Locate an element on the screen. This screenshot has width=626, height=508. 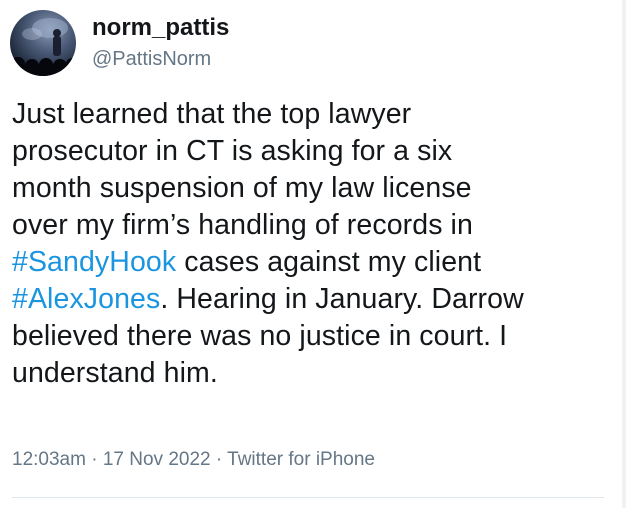
display-name: norm_pattis is located at coordinates (160, 28).